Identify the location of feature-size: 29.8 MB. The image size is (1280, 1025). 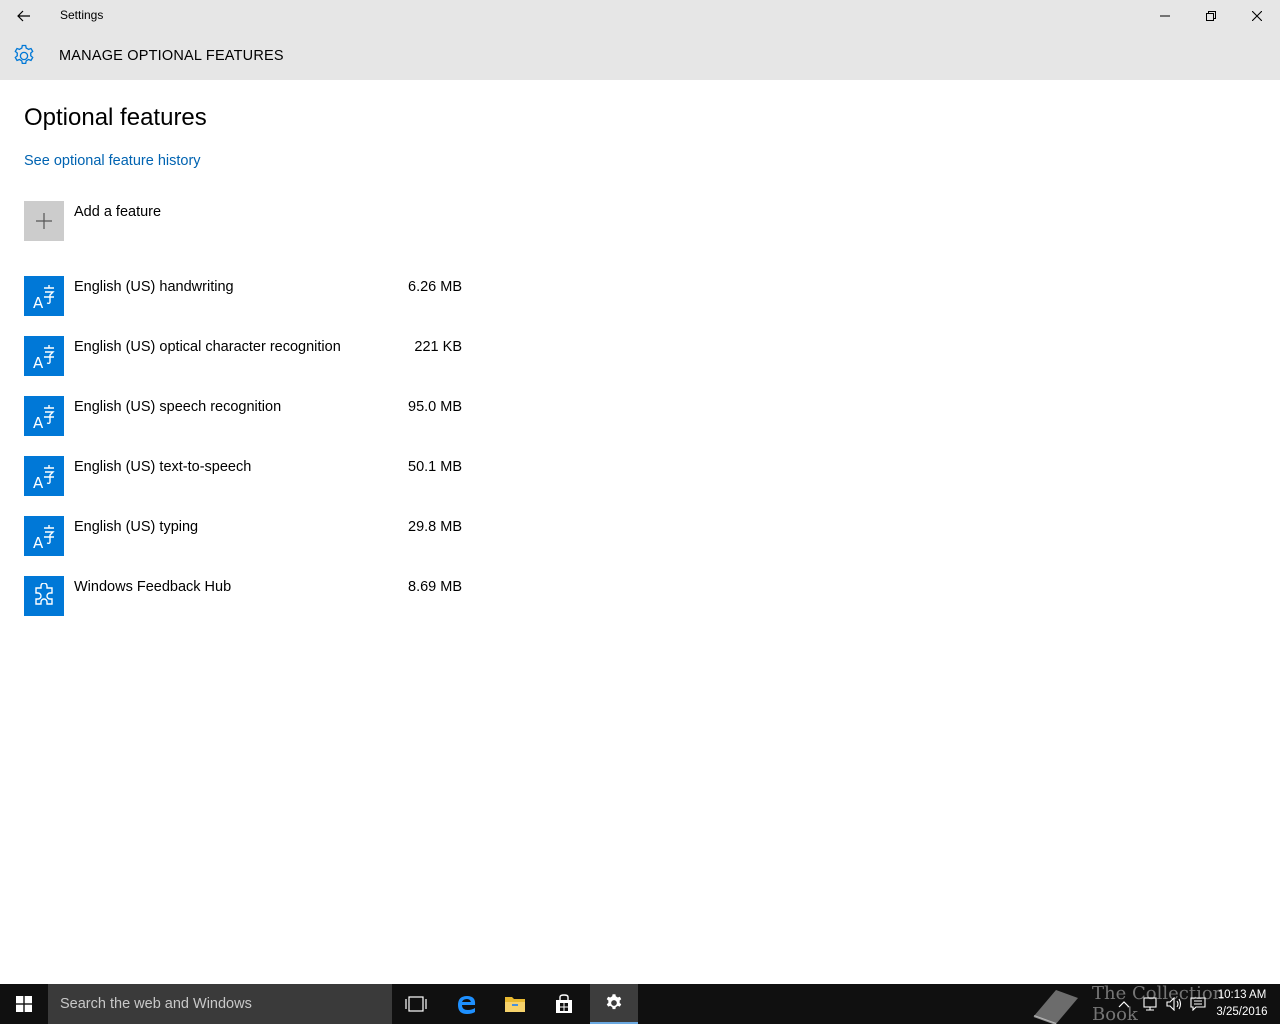
(435, 527).